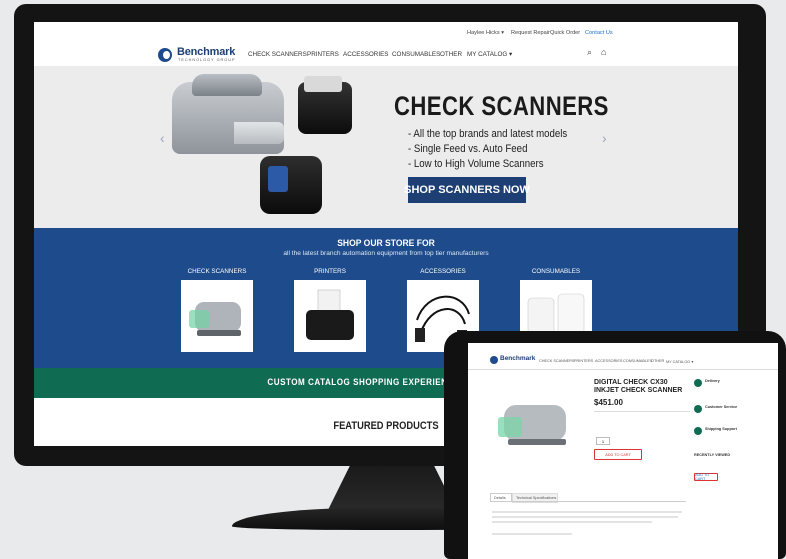 This screenshot has height=559, width=786. I want to click on hero-bullet-1: - All the top brands and latest models, so click(488, 134).